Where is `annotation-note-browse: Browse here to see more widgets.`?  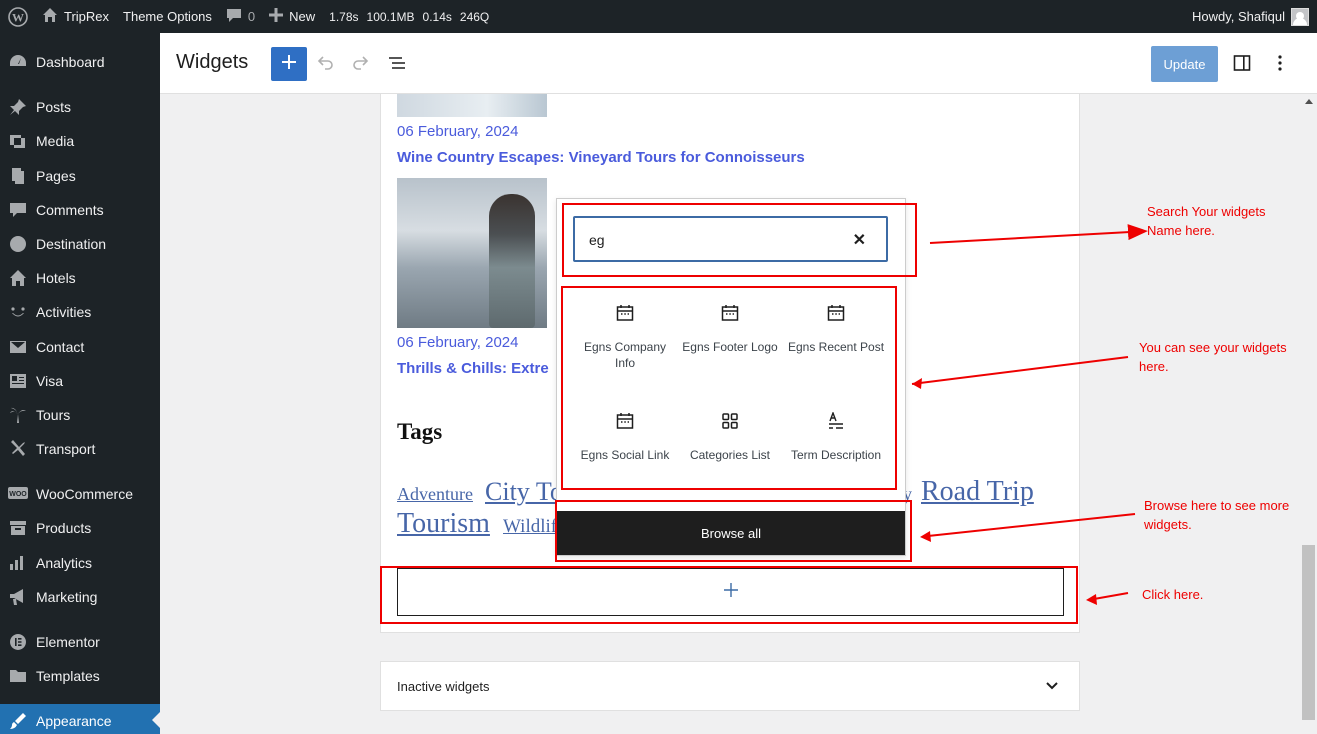
annotation-note-browse: Browse here to see more widgets. is located at coordinates (1217, 515).